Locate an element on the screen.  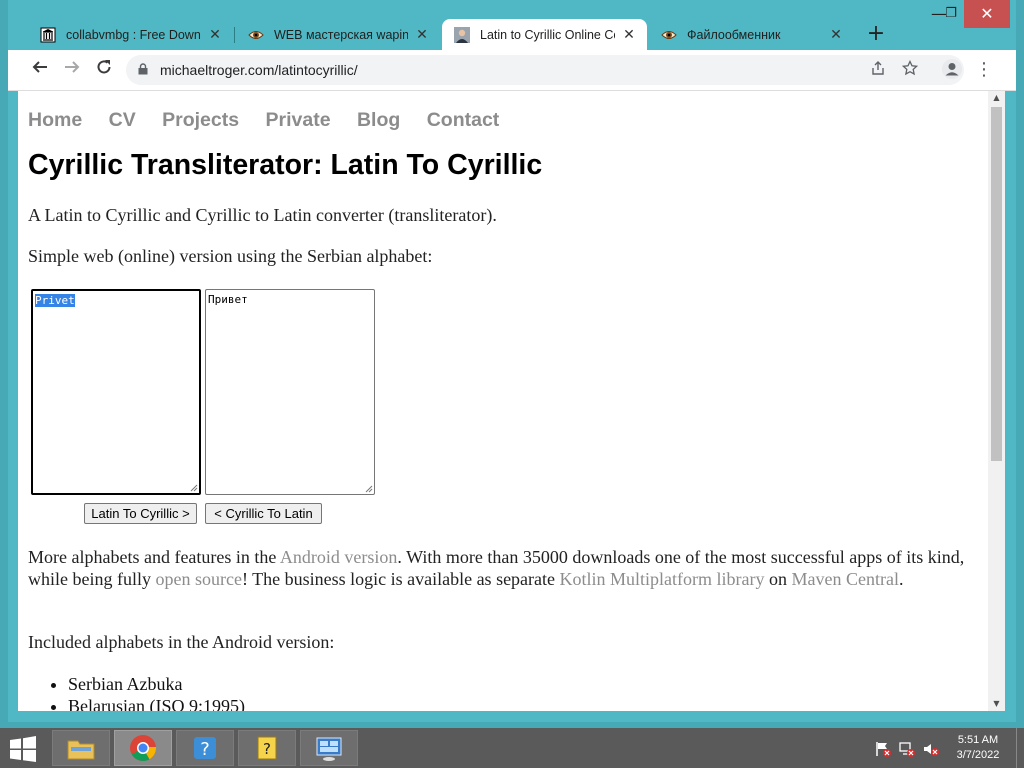
taskbar-help: ? is located at coordinates (205, 748).